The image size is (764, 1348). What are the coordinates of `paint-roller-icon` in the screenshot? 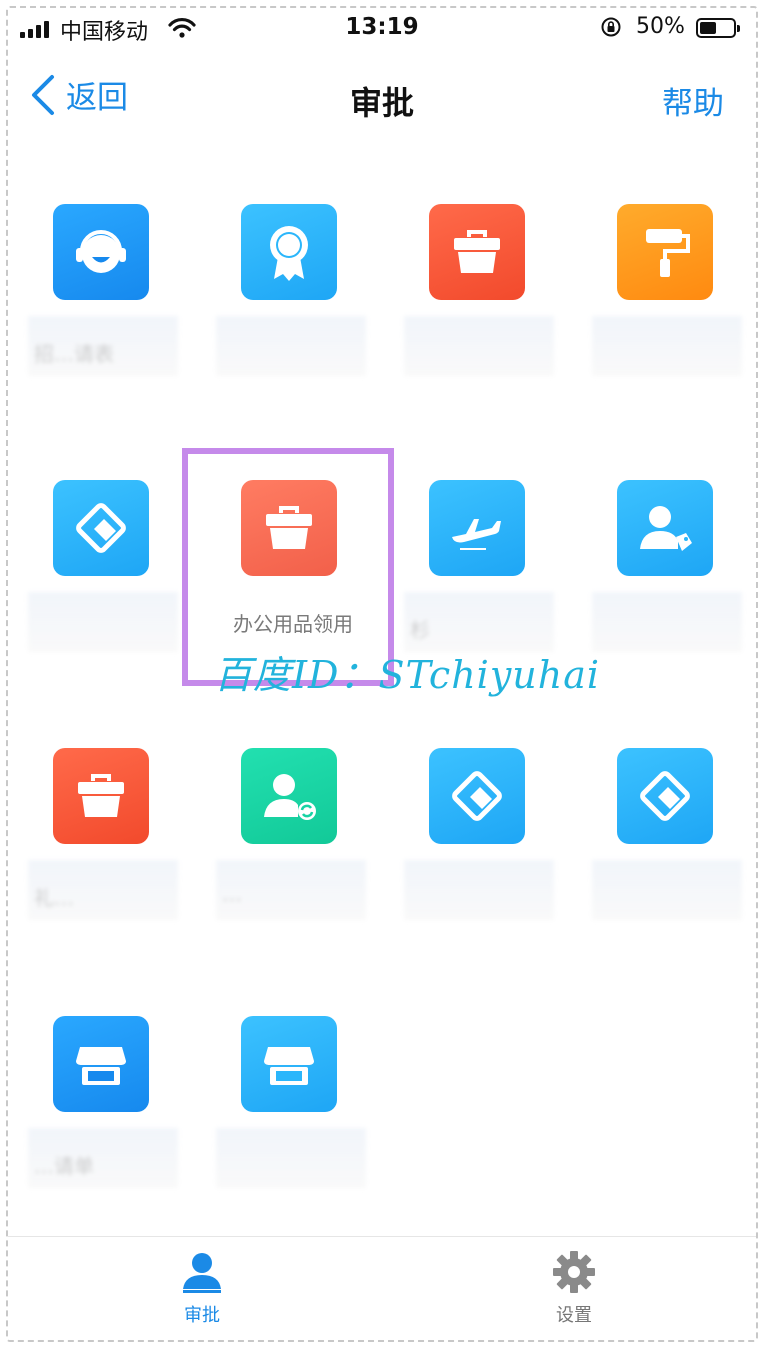 It's located at (668, 253).